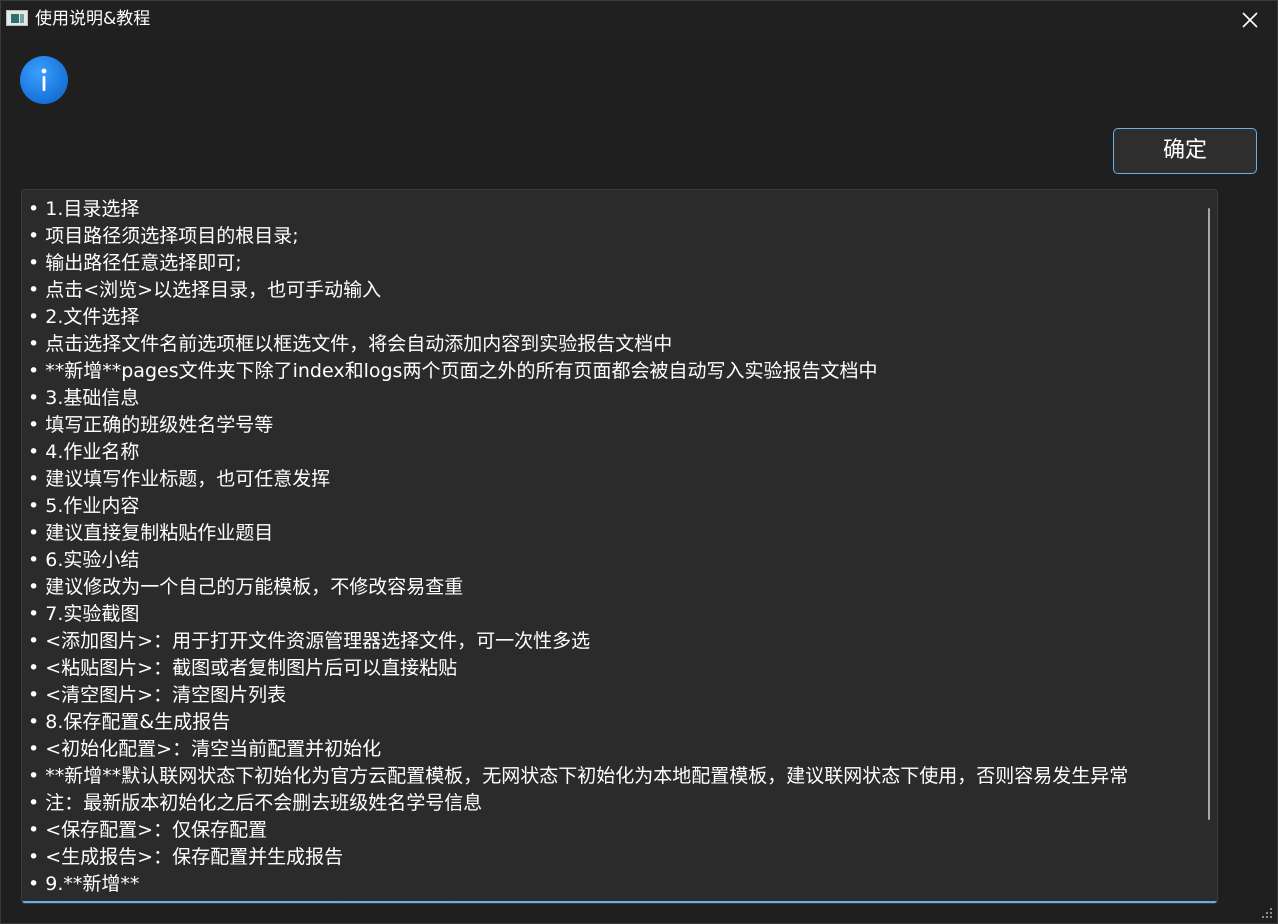 The image size is (1278, 924). What do you see at coordinates (246, 587) in the screenshot?
I see `instruction-line: • 建议修改为一个自己的万能模板，不修改容易查重` at bounding box center [246, 587].